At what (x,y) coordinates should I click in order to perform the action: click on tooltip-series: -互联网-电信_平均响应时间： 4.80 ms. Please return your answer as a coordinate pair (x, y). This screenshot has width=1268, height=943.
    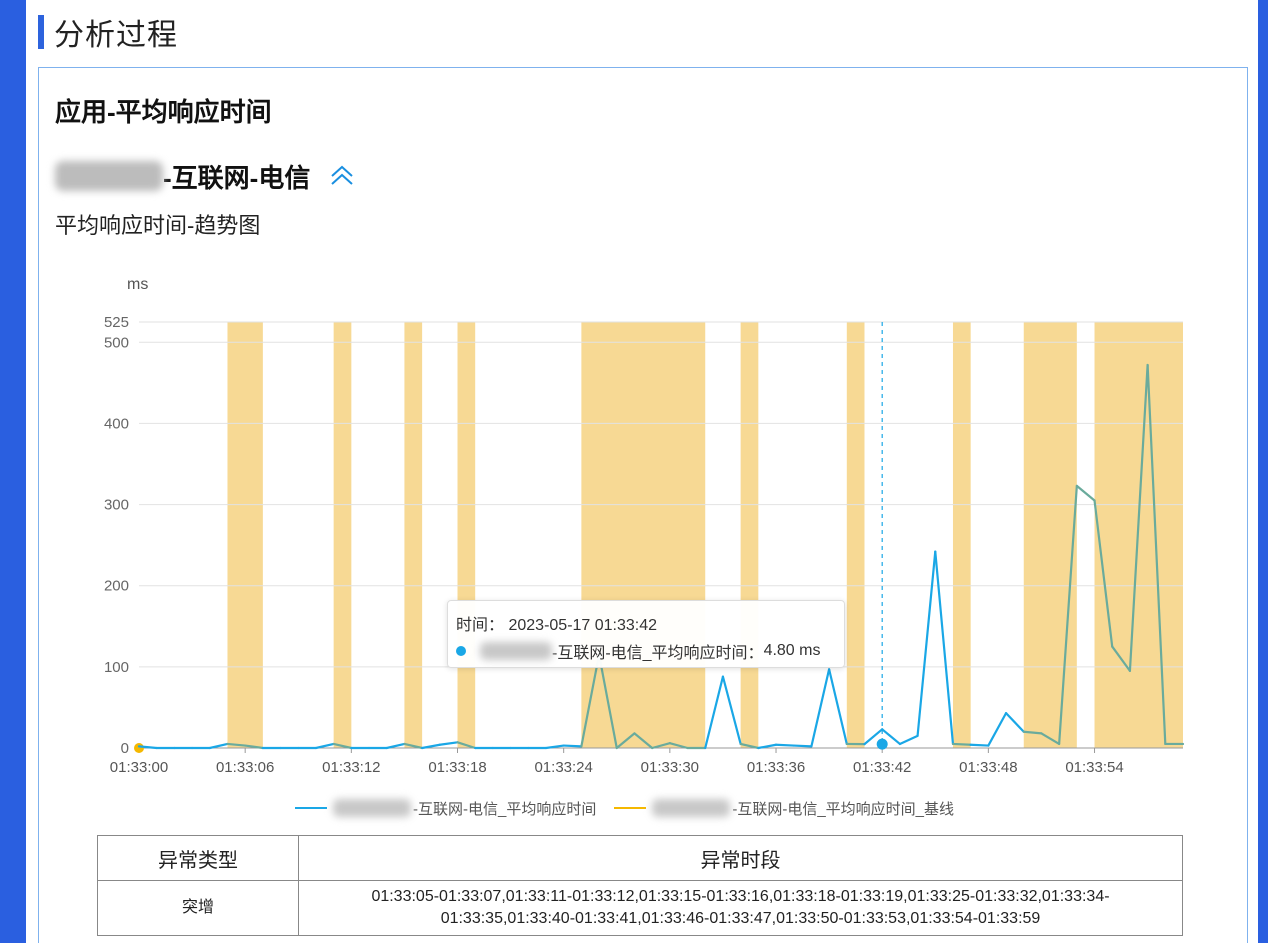
    Looking at the image, I should click on (638, 651).